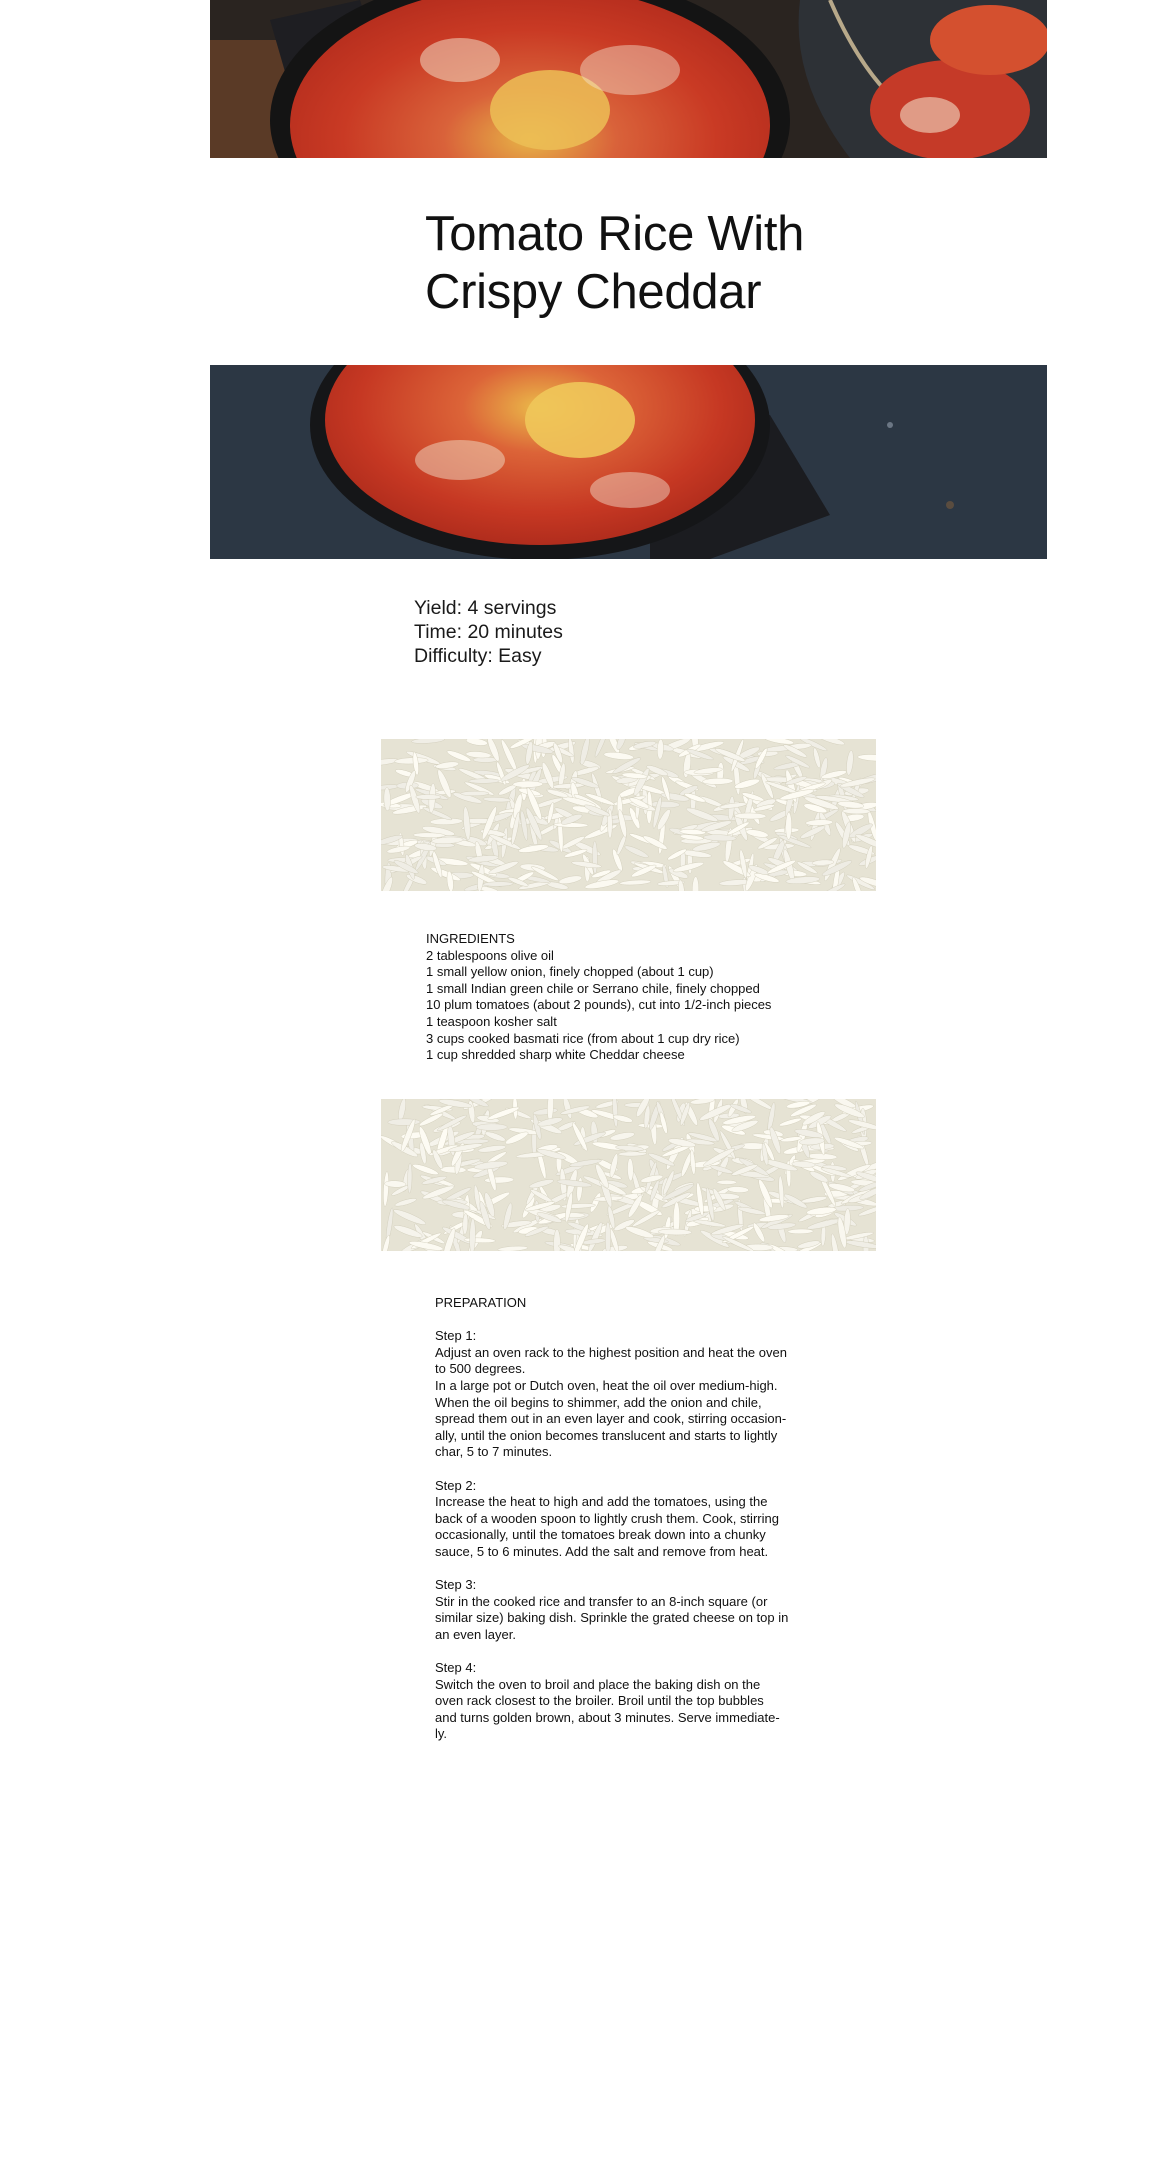  What do you see at coordinates (456, 1485) in the screenshot?
I see `step-label: Step 2:` at bounding box center [456, 1485].